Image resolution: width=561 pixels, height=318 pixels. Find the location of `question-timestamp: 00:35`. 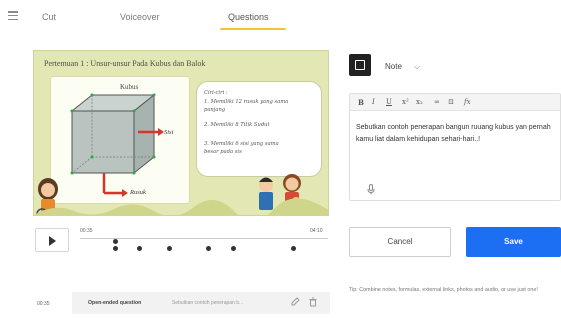

question-timestamp: 00:35 is located at coordinates (43, 304).